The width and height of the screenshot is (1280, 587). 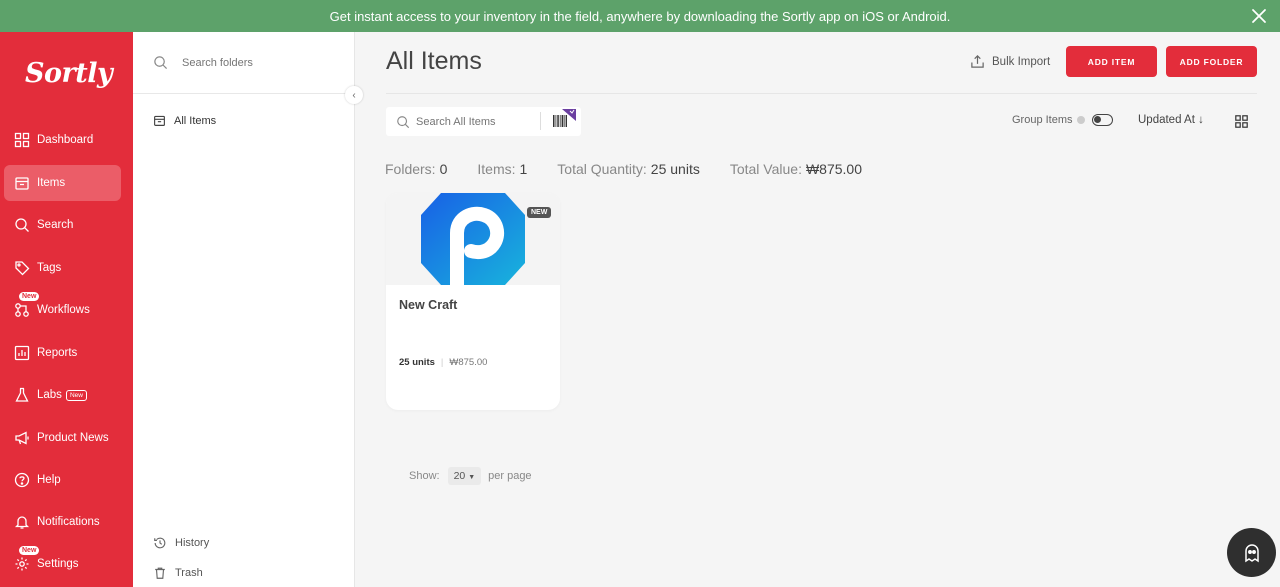 I want to click on nav-item-settings: New Settings, so click(x=62, y=564).